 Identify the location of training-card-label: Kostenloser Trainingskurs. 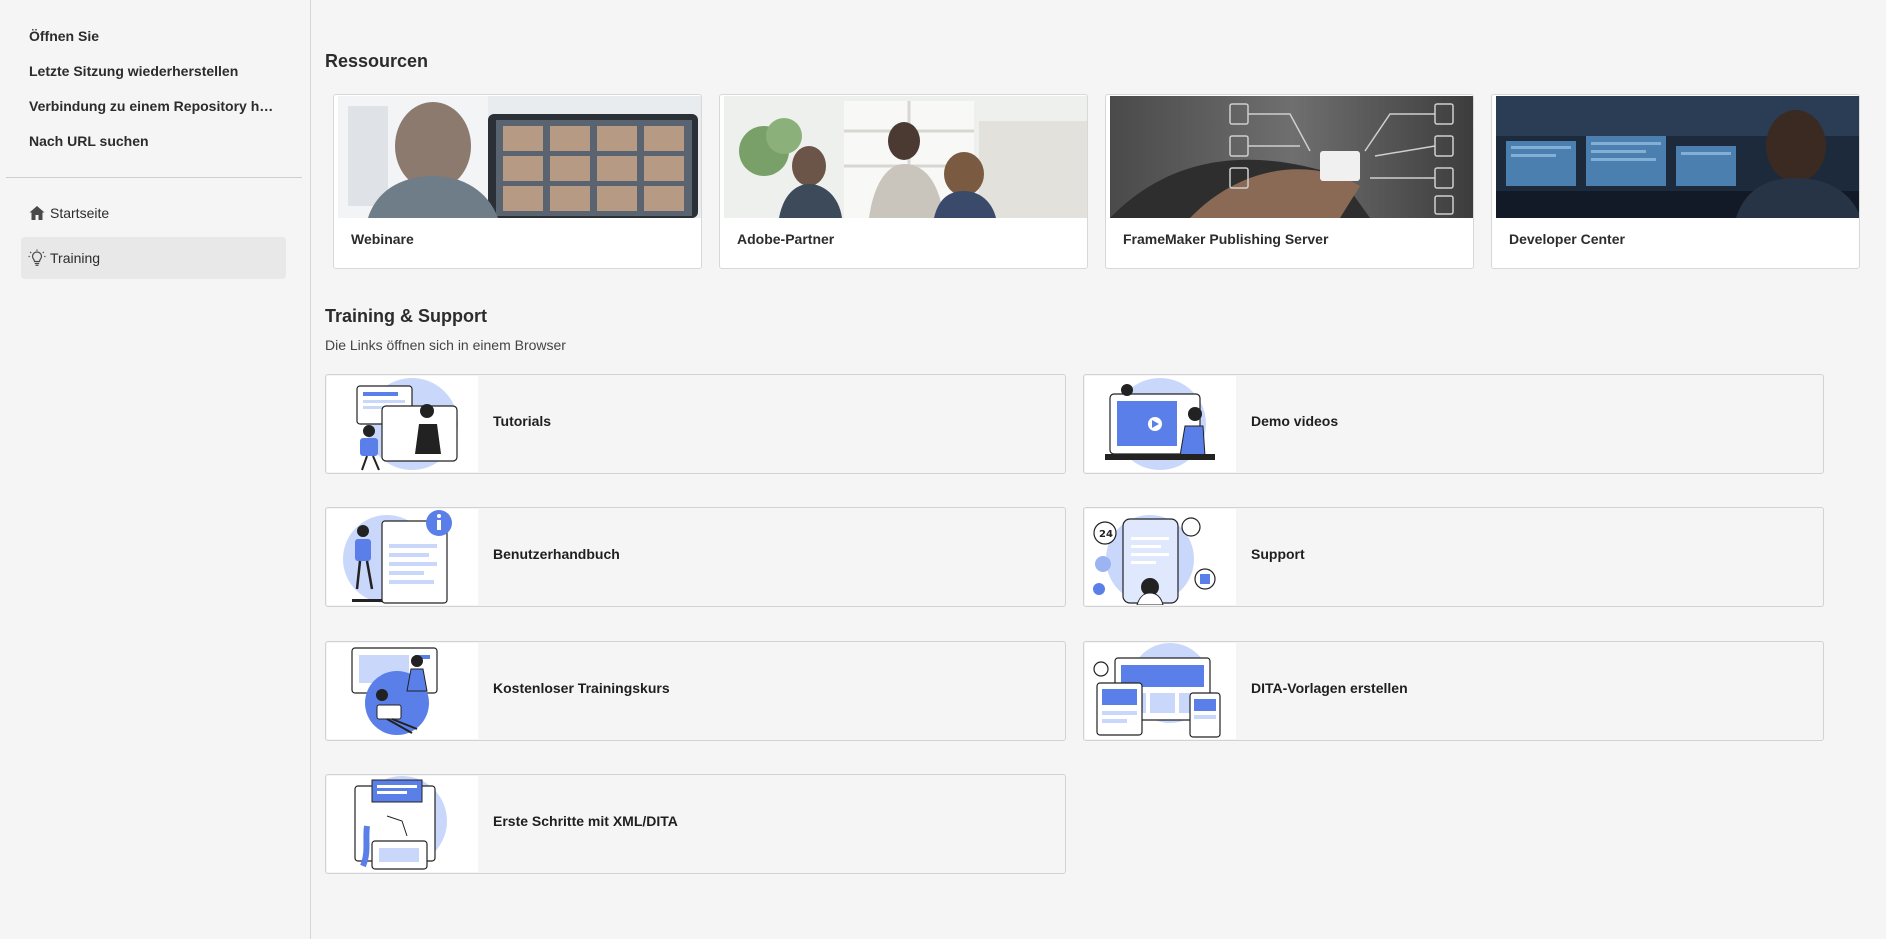
(581, 688).